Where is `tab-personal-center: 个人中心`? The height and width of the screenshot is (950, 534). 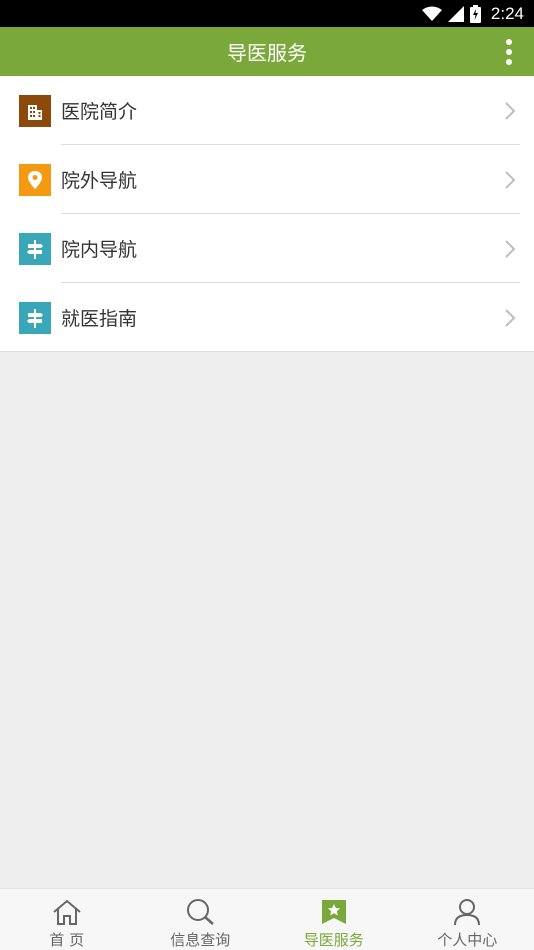
tab-personal-center: 个人中心 is located at coordinates (467, 919).